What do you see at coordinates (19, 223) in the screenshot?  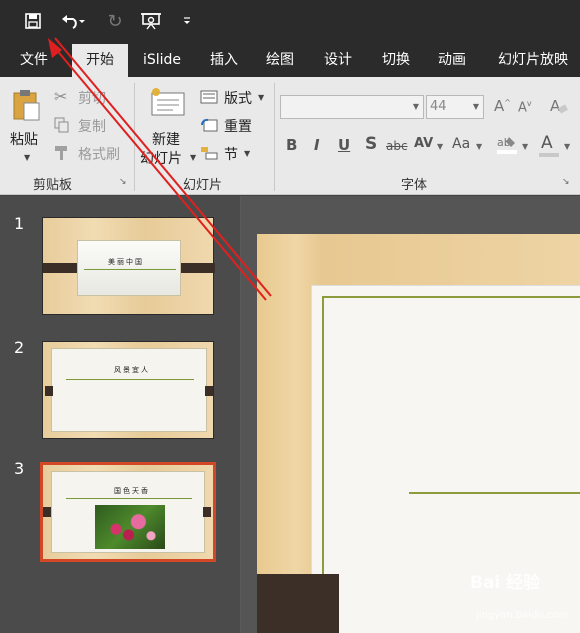 I see `slide-number: 1` at bounding box center [19, 223].